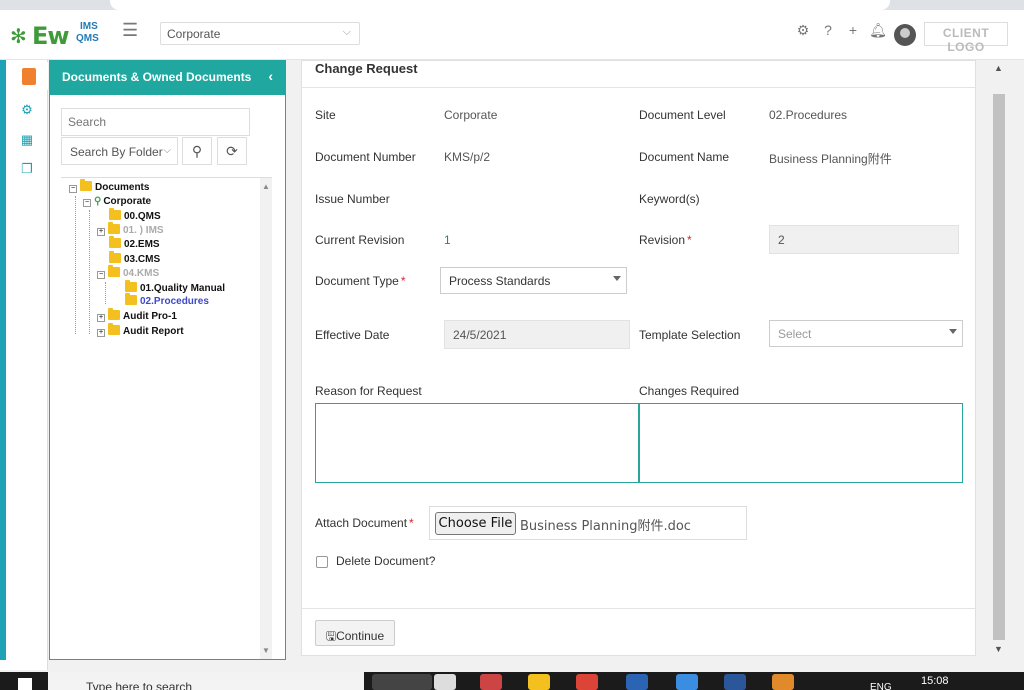 Image resolution: width=1024 pixels, height=690 pixels. What do you see at coordinates (25, 684) in the screenshot?
I see `windows-start-icon` at bounding box center [25, 684].